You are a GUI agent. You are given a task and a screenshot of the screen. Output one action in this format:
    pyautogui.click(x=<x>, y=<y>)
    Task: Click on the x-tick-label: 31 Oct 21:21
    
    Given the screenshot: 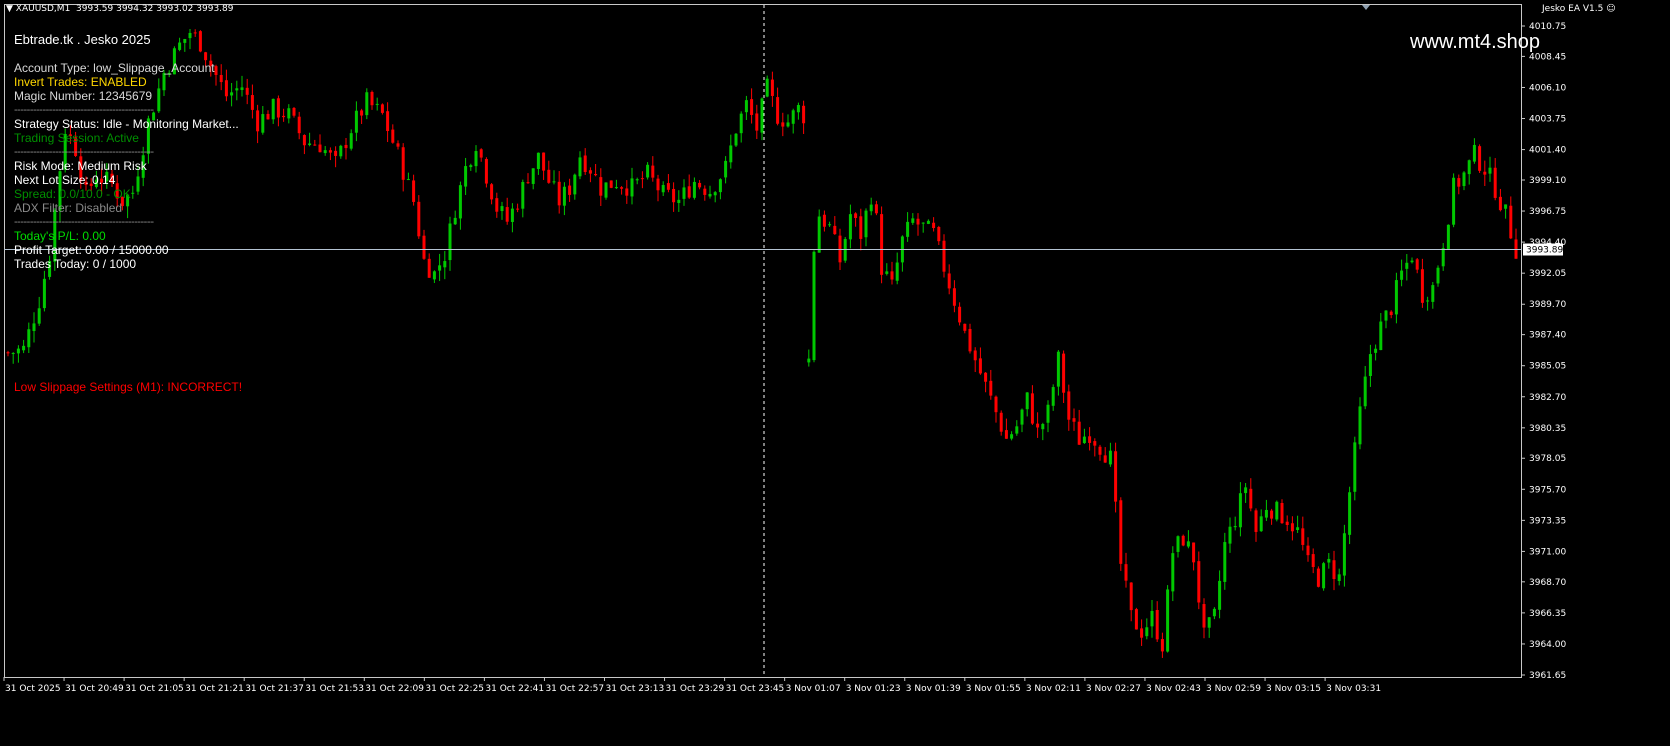 What is the action you would take?
    pyautogui.click(x=214, y=689)
    